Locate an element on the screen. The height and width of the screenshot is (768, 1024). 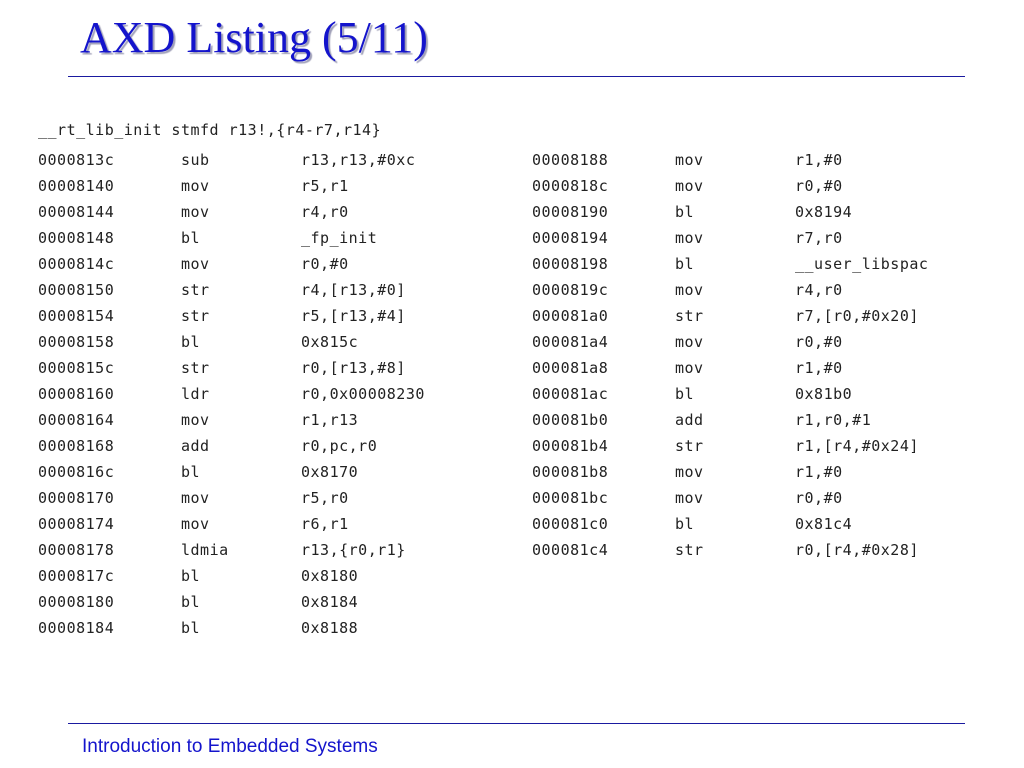
address: 00008178 is located at coordinates (76, 550).